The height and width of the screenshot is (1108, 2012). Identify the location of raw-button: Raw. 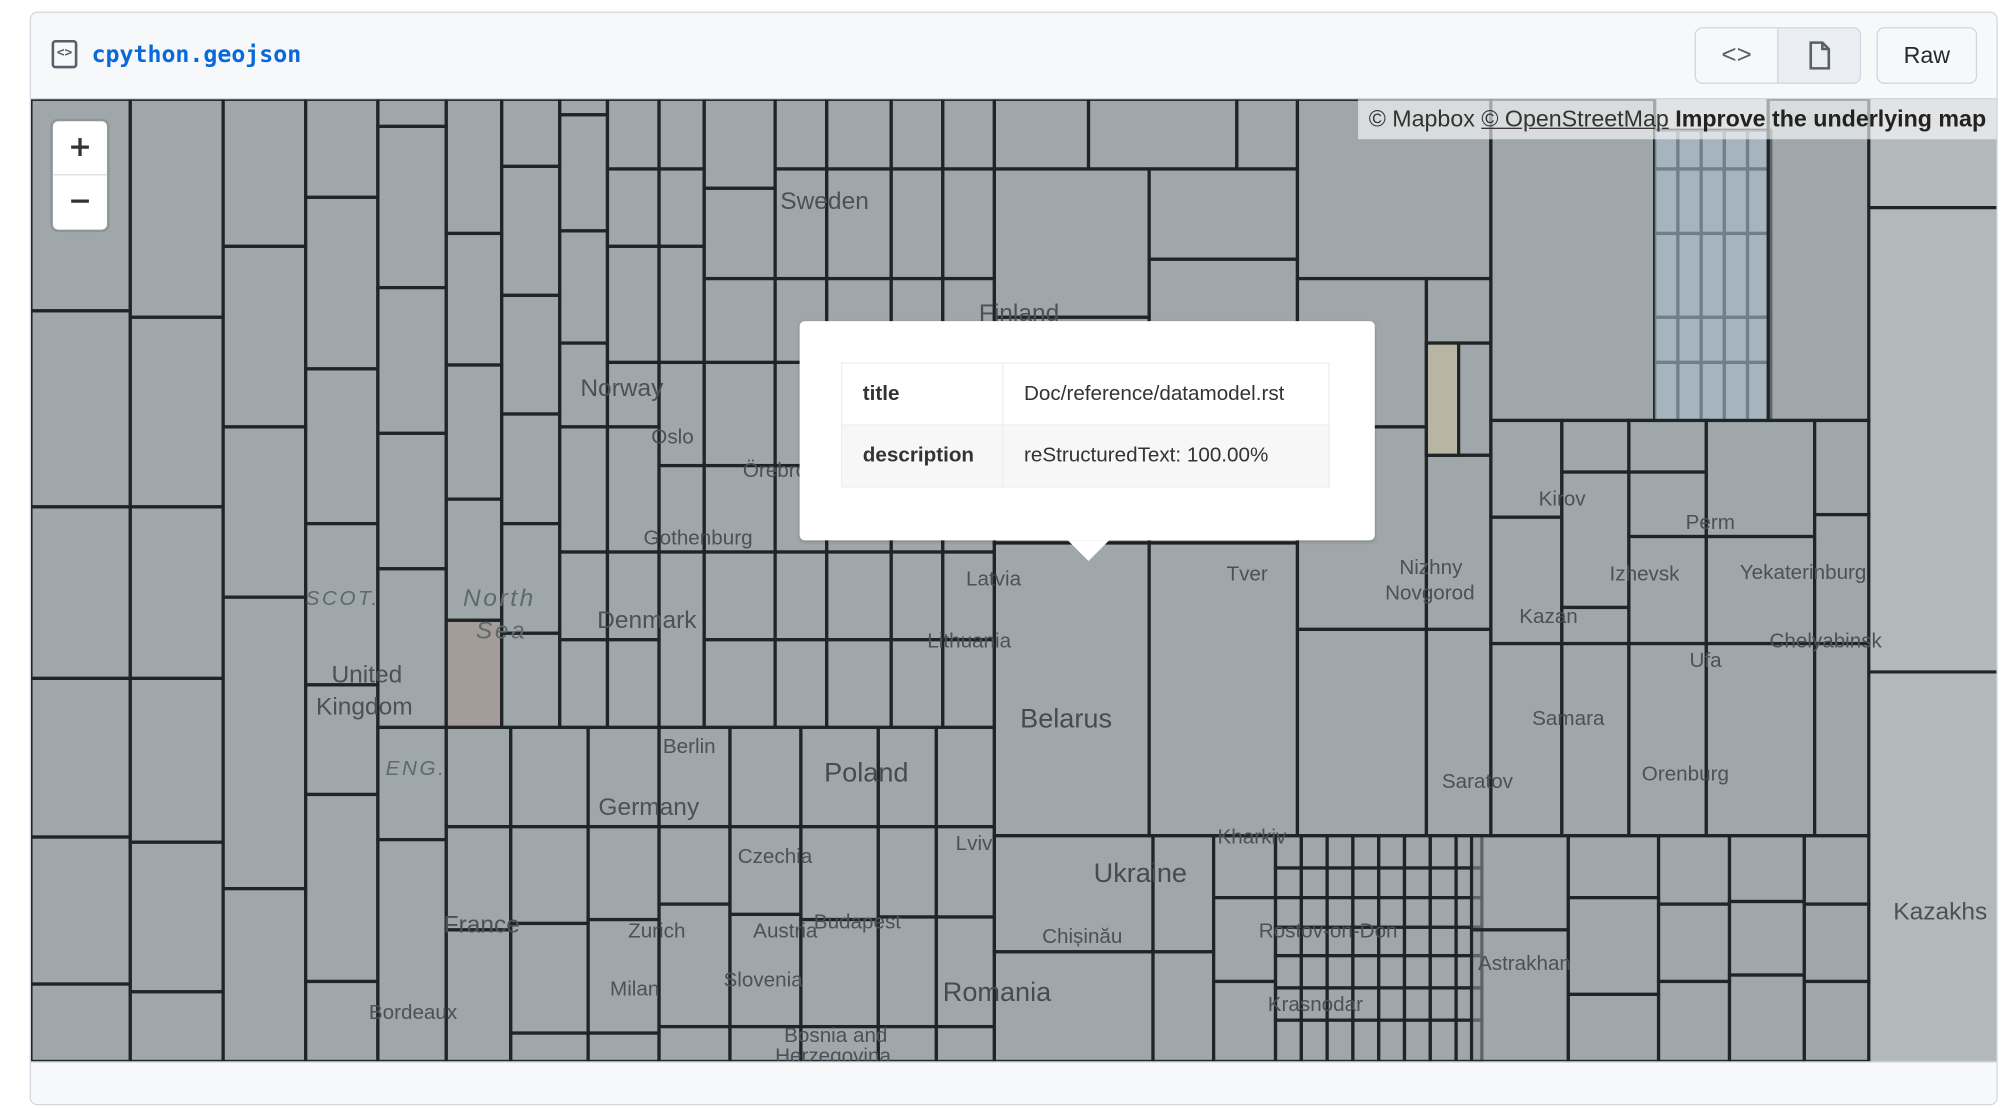
(1927, 55).